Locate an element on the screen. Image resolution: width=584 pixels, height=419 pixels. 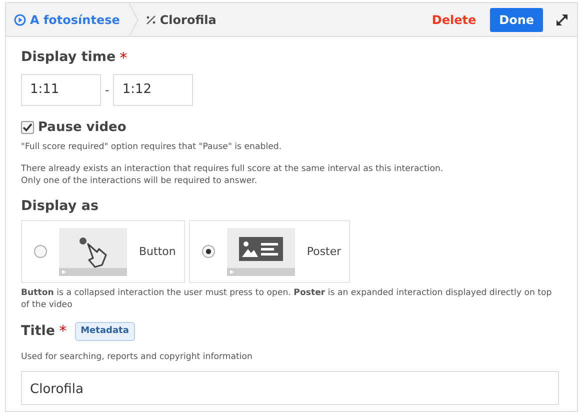
play-icon is located at coordinates (20, 20).